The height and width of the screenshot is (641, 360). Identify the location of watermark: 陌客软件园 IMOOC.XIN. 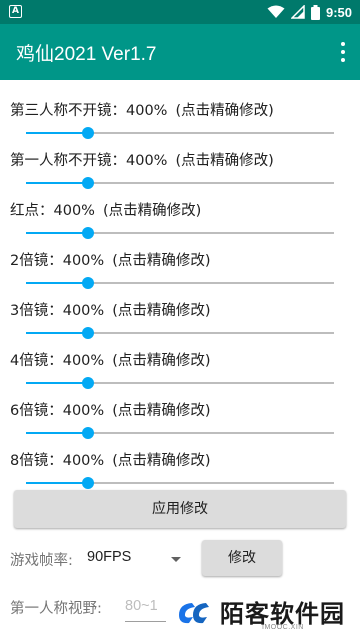
(260, 613).